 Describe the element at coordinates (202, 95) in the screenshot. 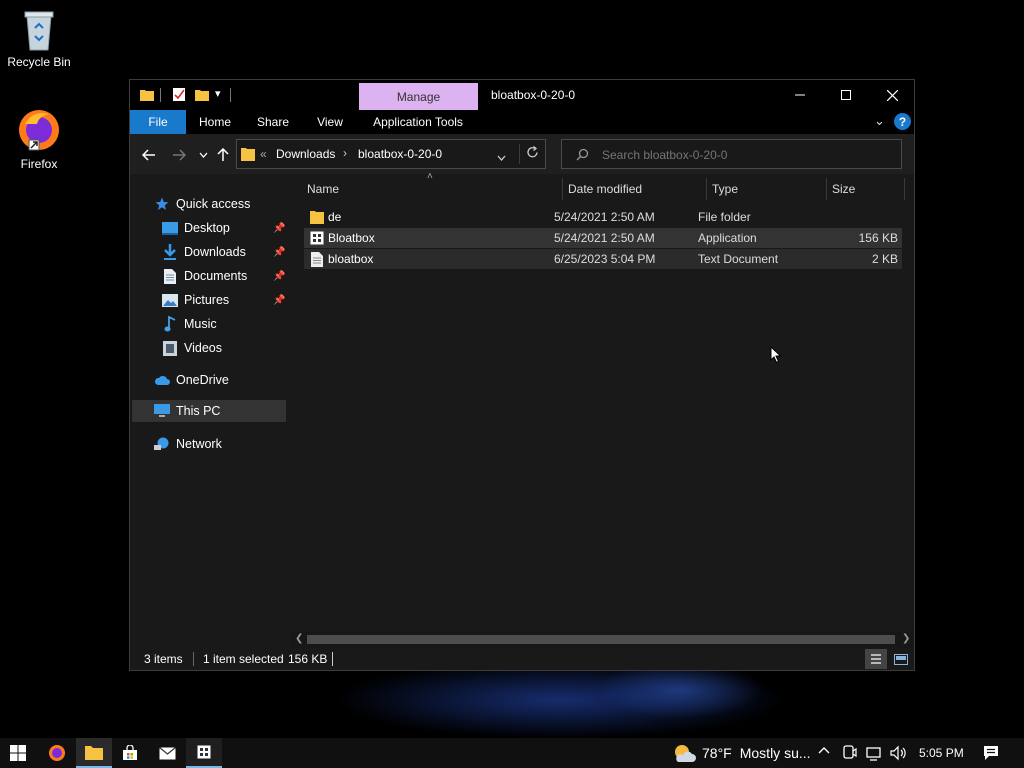

I see `new-folder-icon` at that location.